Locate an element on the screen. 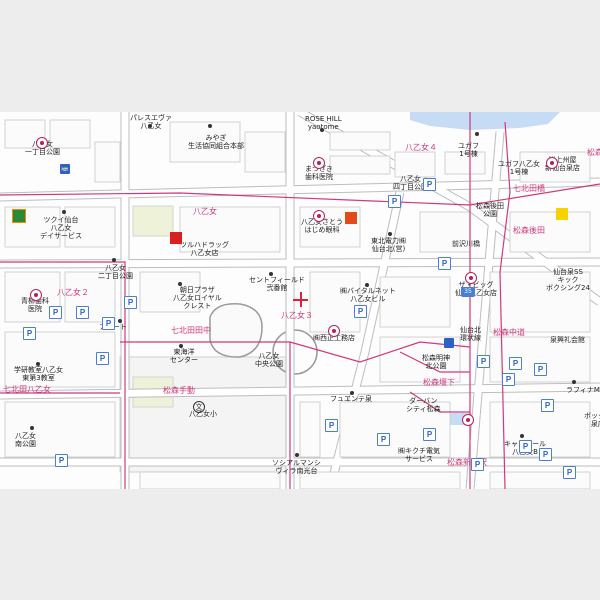 This screenshot has height=600, width=600. convenience-store-icon is located at coordinates (19, 216).